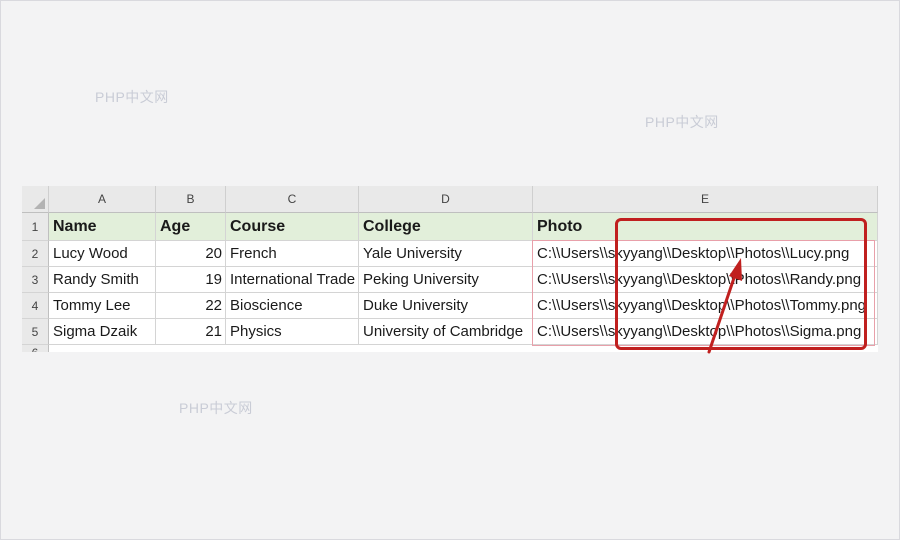 The width and height of the screenshot is (900, 540). What do you see at coordinates (446, 332) in the screenshot?
I see `cell-college: University of Cambridge` at bounding box center [446, 332].